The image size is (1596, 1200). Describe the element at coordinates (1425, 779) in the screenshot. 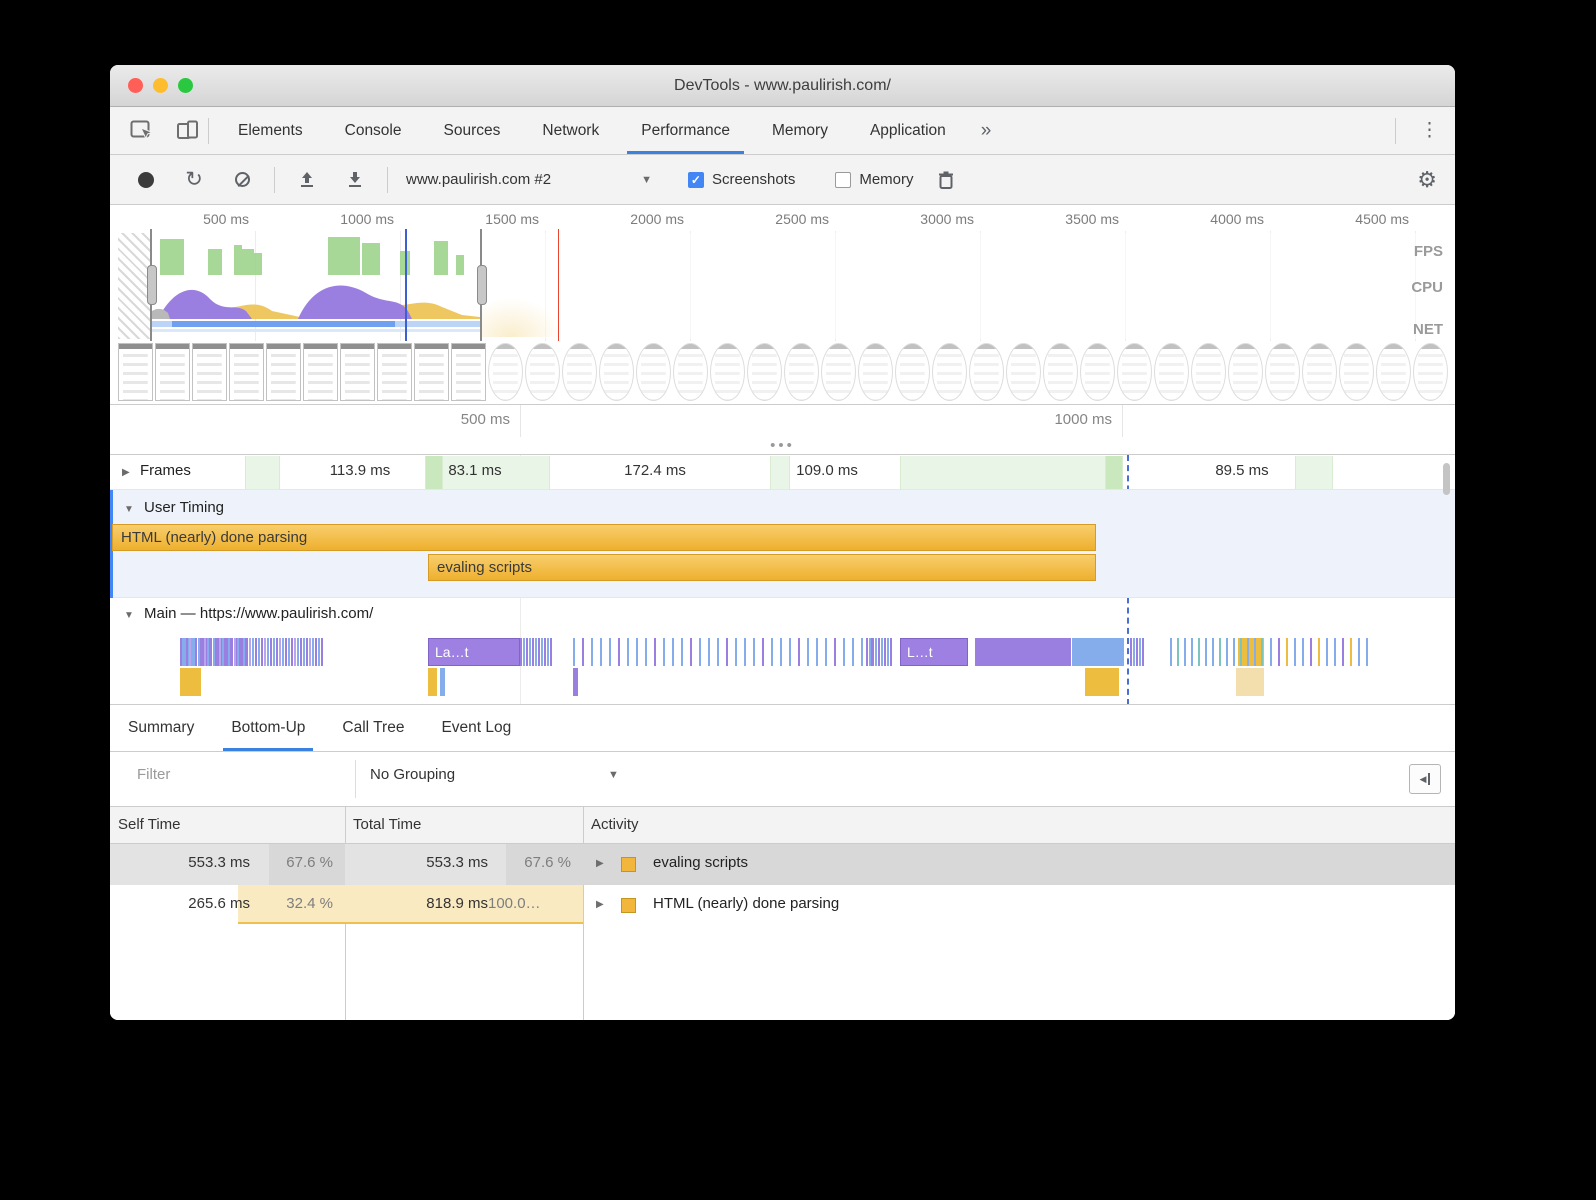

I see `toggle-sidebar-button: ◀` at that location.